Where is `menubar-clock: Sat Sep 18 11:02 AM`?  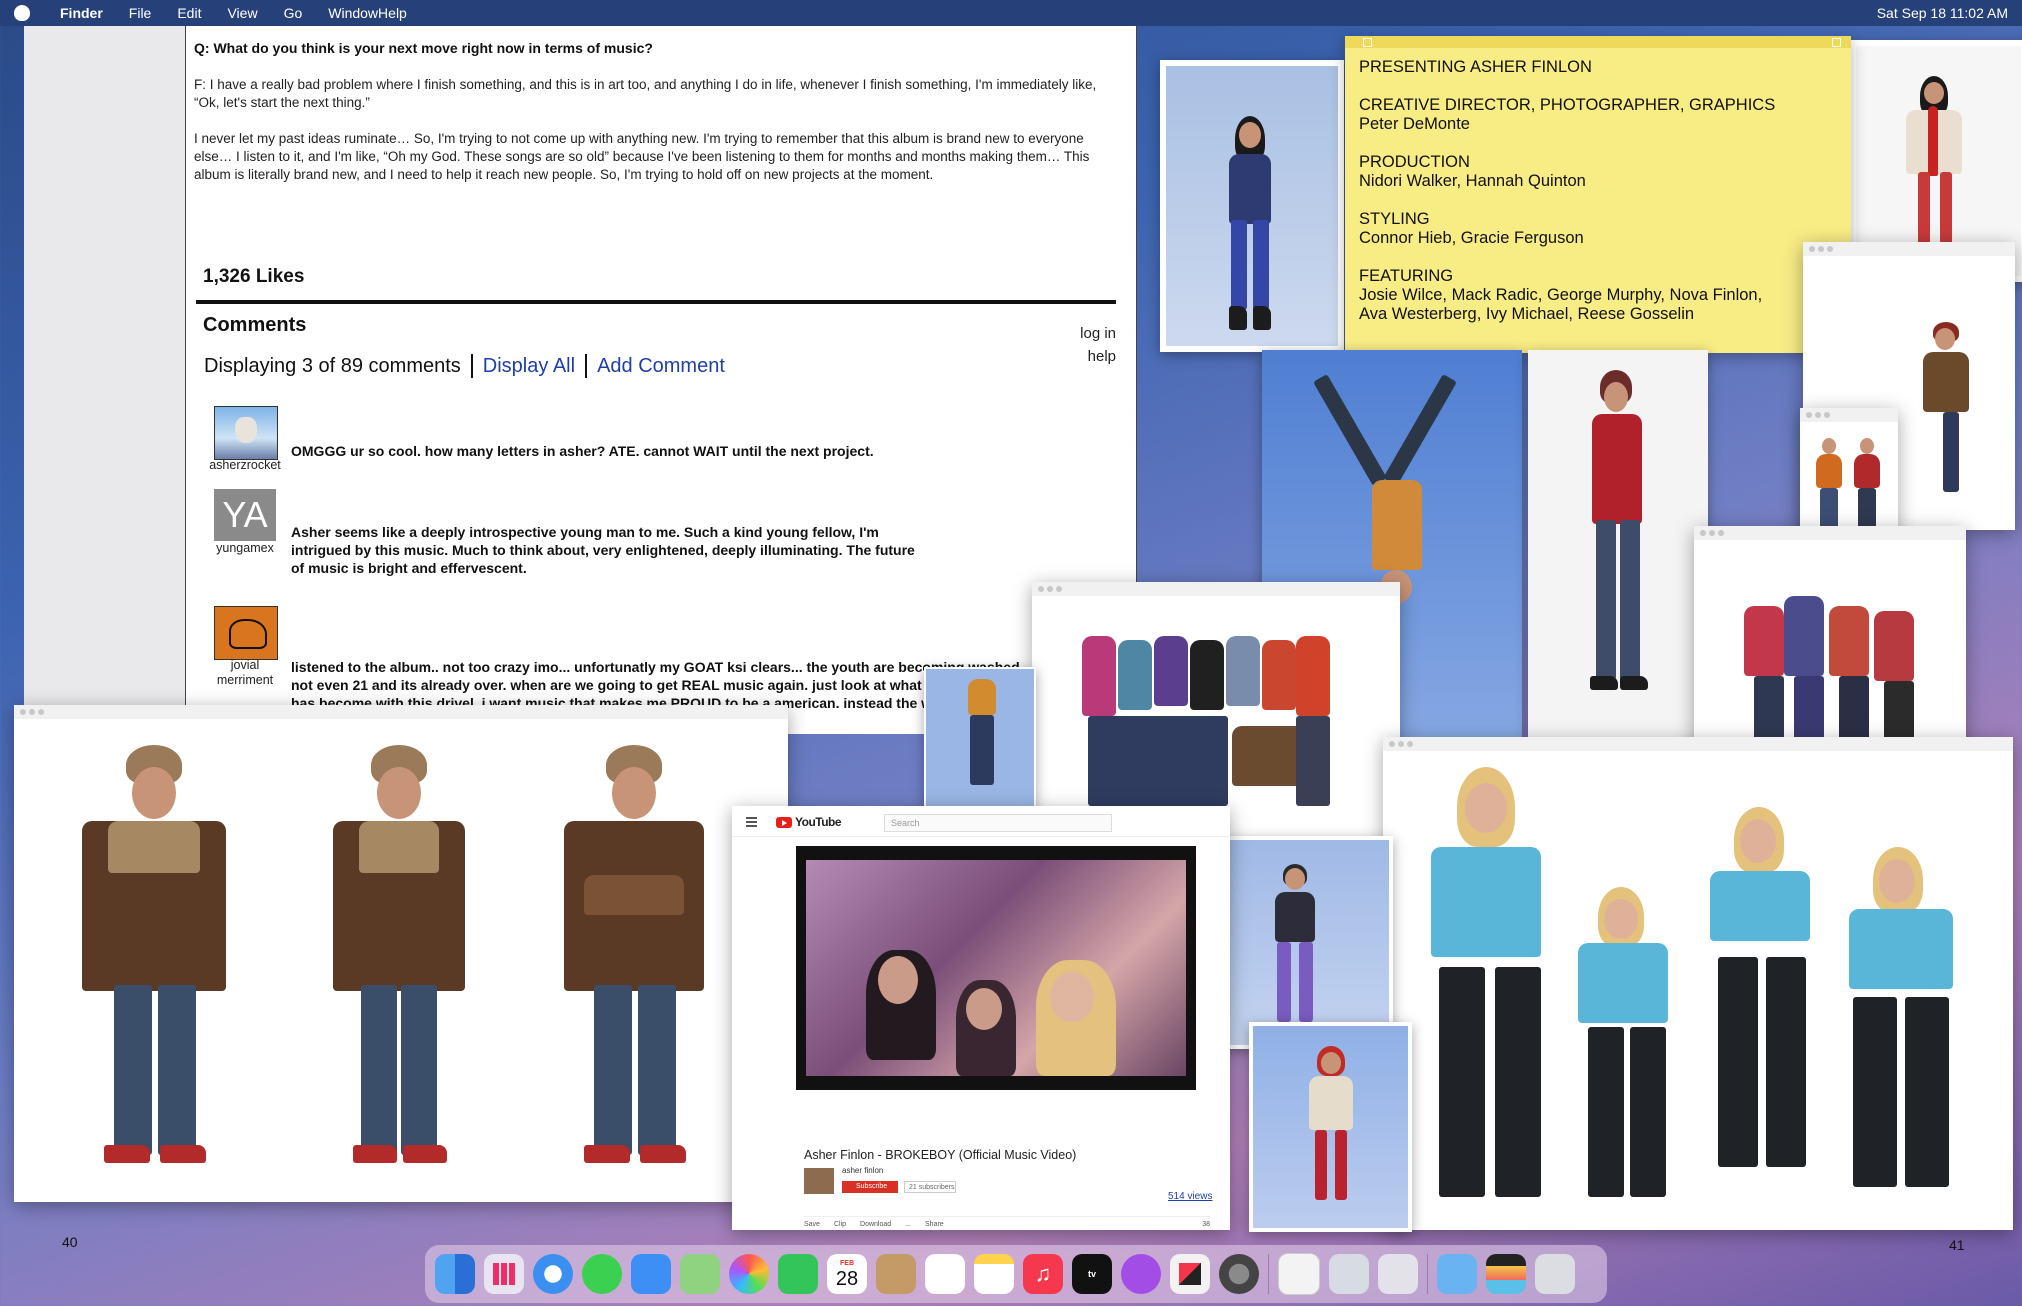 menubar-clock: Sat Sep 18 11:02 AM is located at coordinates (1942, 13).